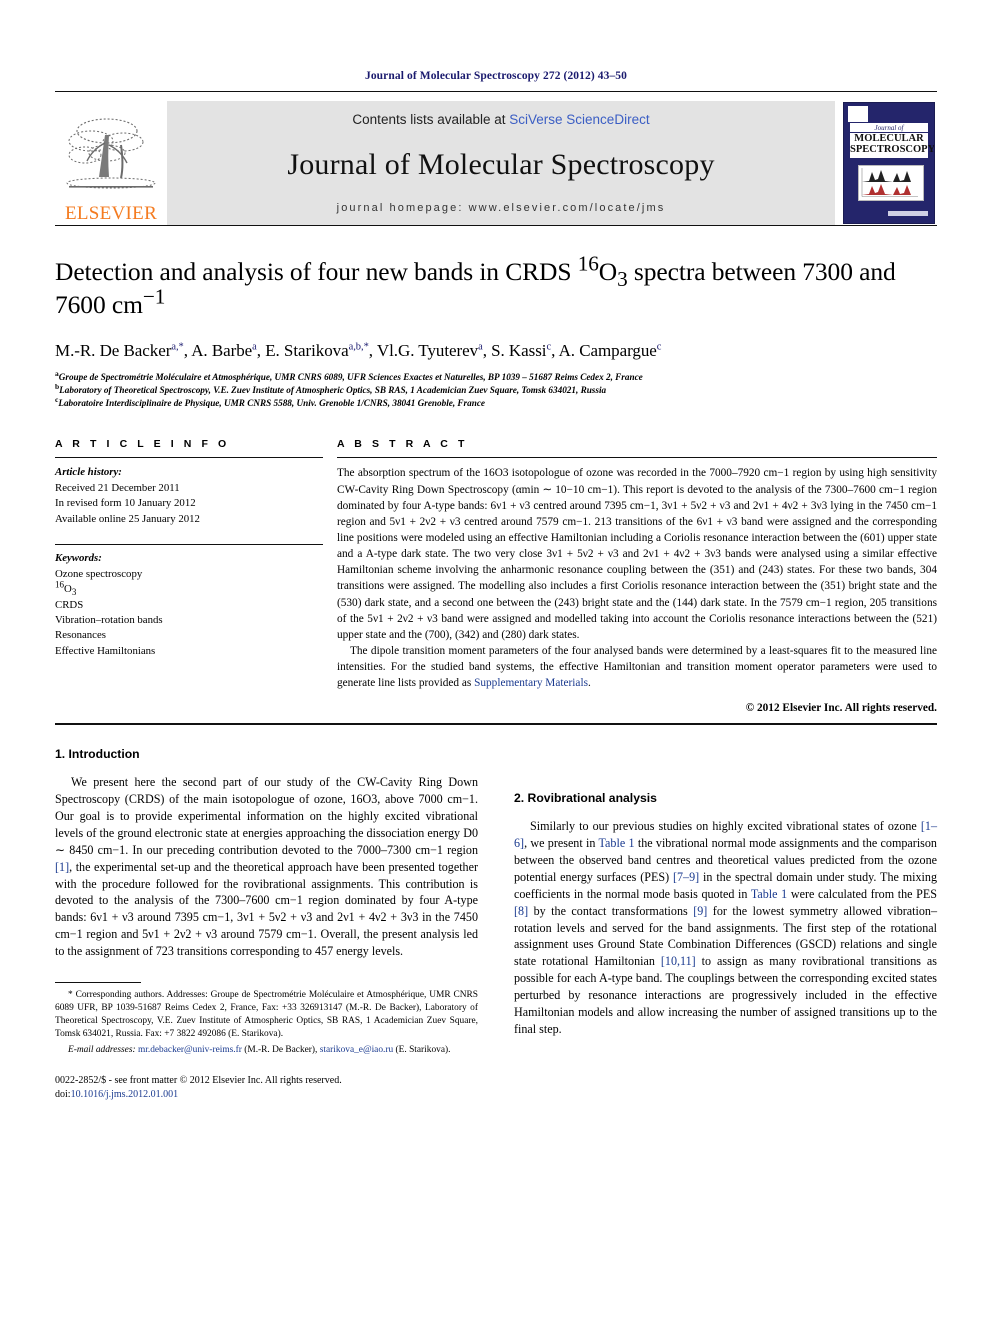 Image resolution: width=992 pixels, height=1323 pixels. Describe the element at coordinates (190, 1050) in the screenshot. I see `email-link-1: mr.debacker@univ-reims.fr` at that location.